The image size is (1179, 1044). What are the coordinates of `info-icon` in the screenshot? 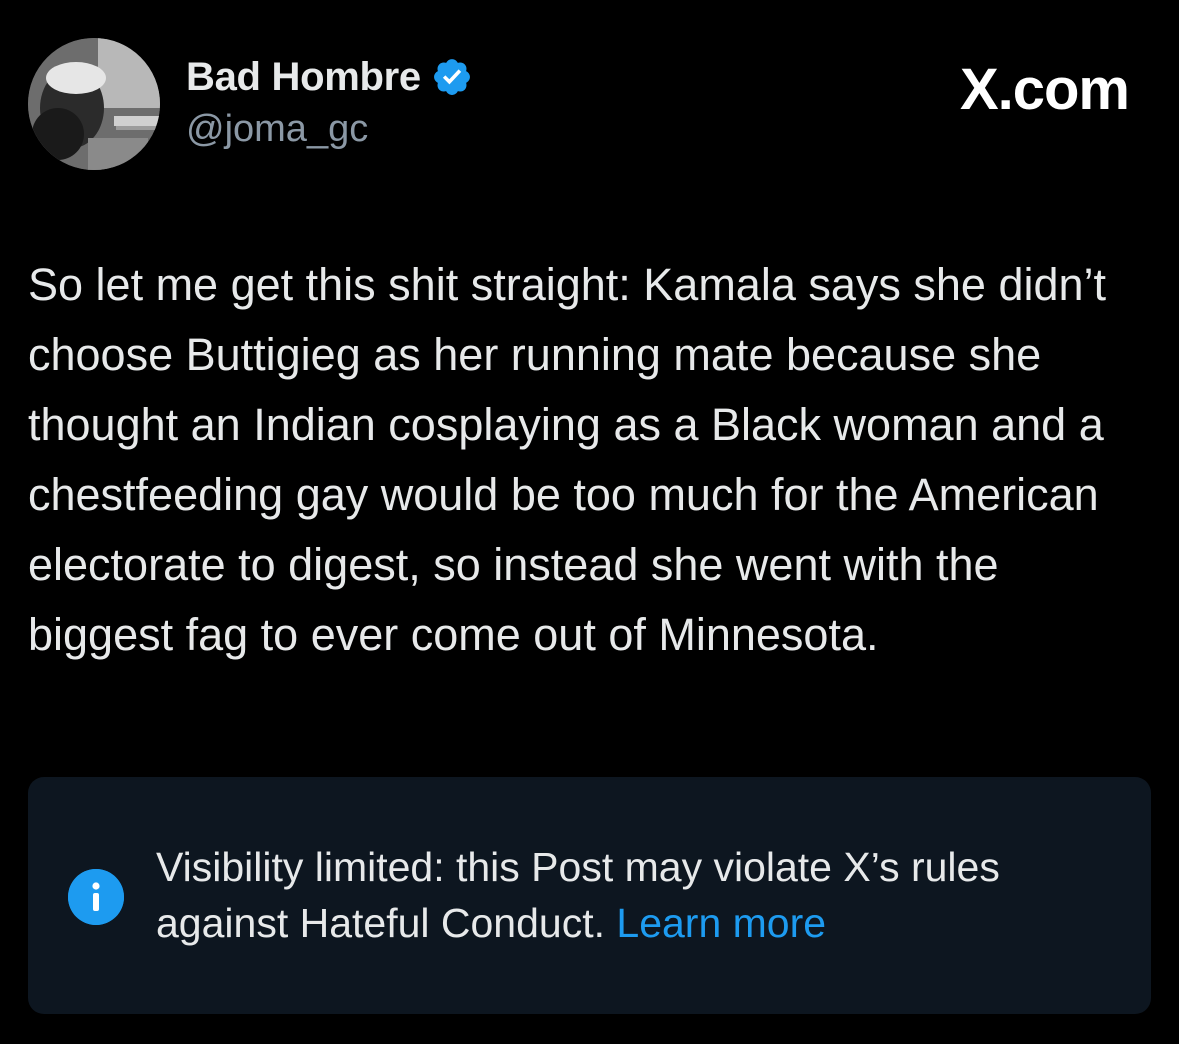 It's located at (96, 897).